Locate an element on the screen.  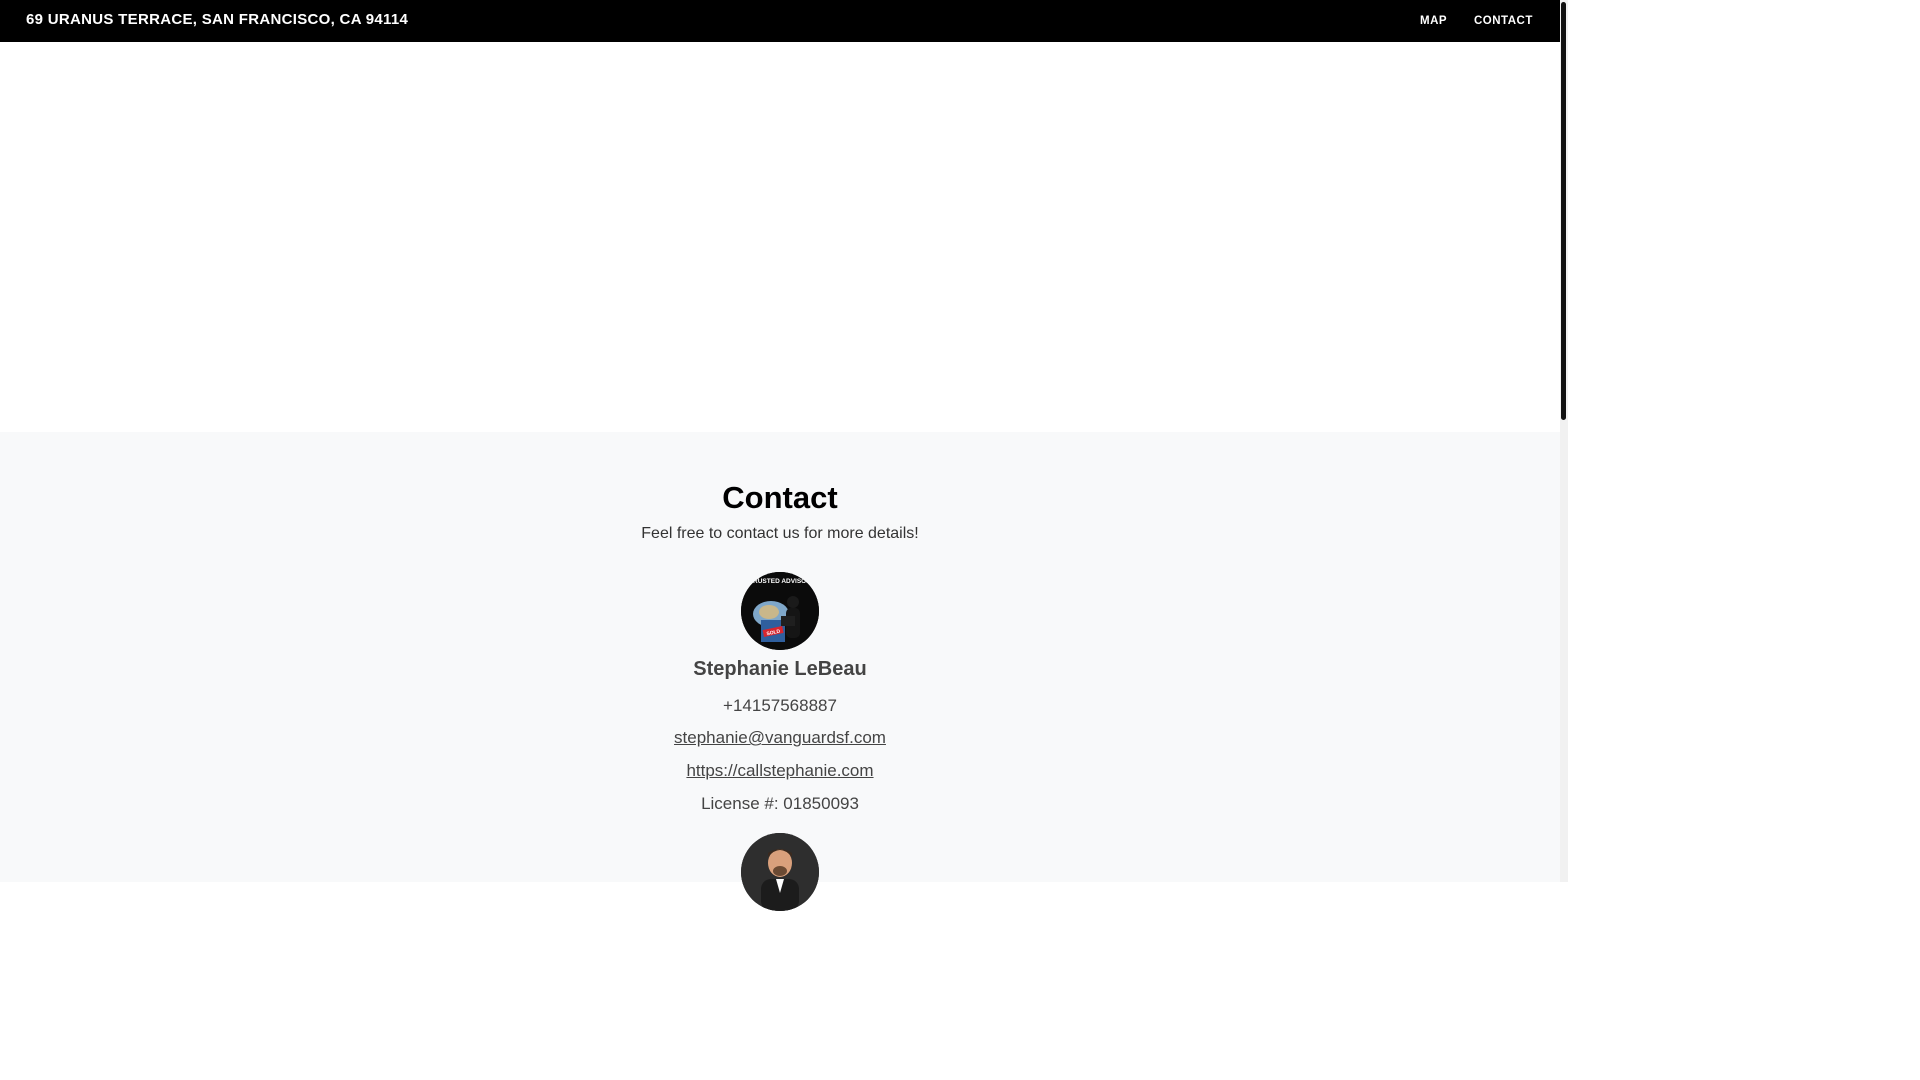
agent-license: License #: 01850093 is located at coordinates (780, 804).